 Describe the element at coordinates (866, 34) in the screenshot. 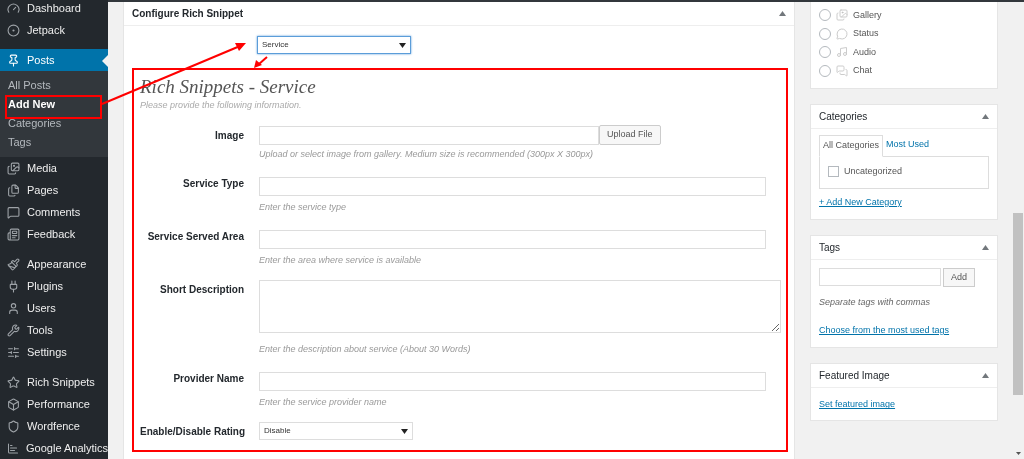

I see `format-label: Status` at that location.